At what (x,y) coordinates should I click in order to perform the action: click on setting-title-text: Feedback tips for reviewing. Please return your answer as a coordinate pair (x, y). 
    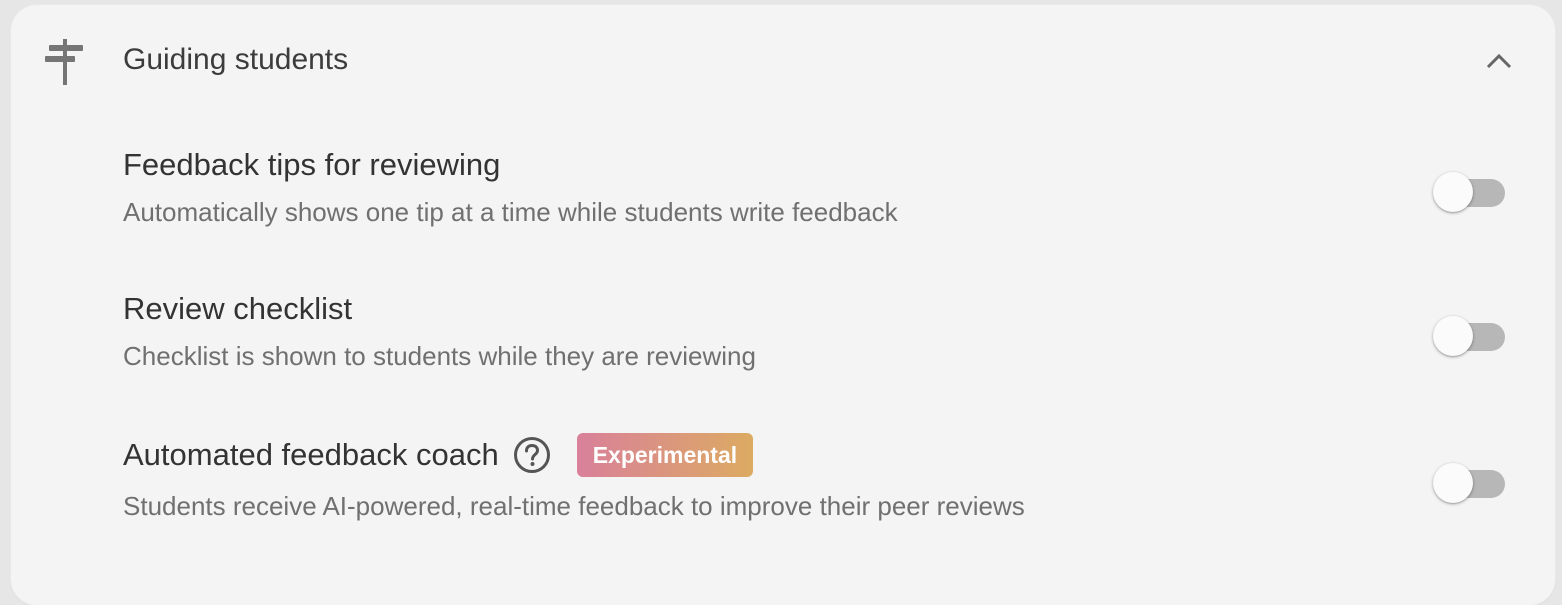
    Looking at the image, I should click on (312, 164).